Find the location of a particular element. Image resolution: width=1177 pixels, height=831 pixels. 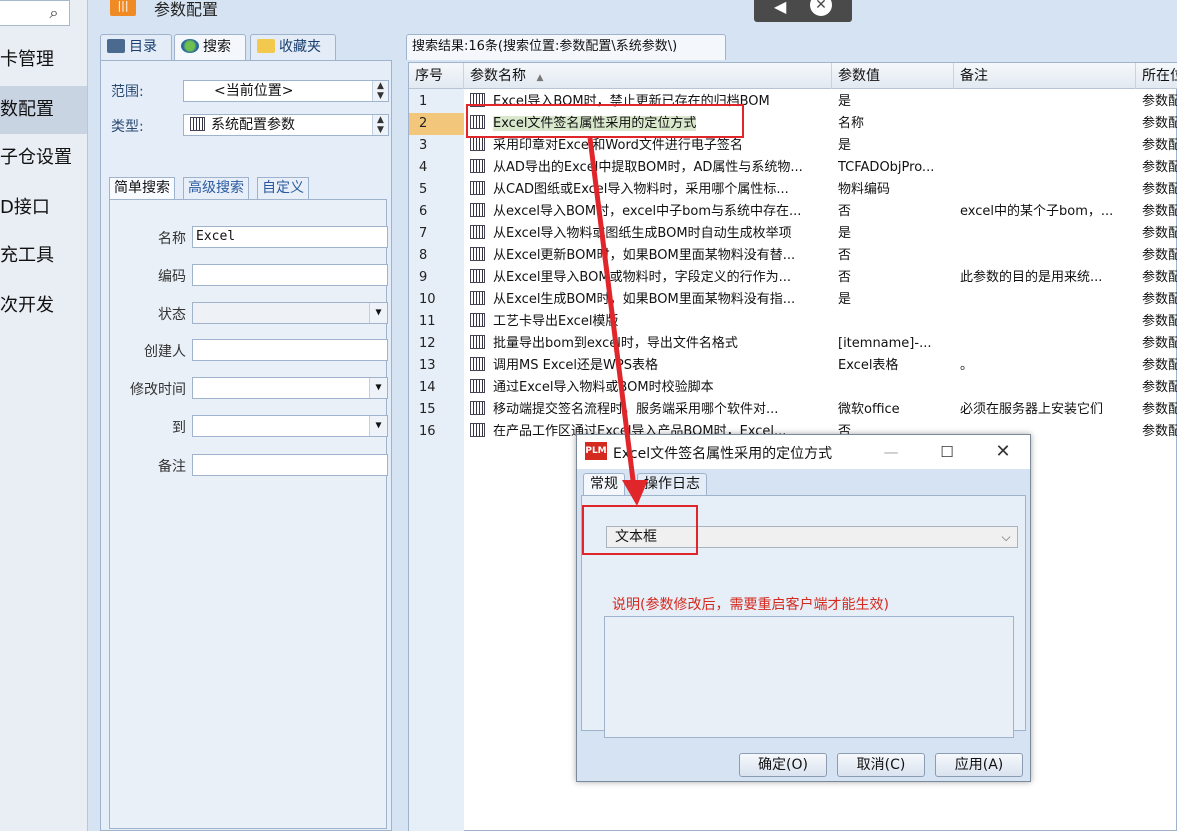

table-row: 5 从CAD图纸或Excel导入物料时，采用哪个属性标... 物料编码 参数配 is located at coordinates (793, 190).